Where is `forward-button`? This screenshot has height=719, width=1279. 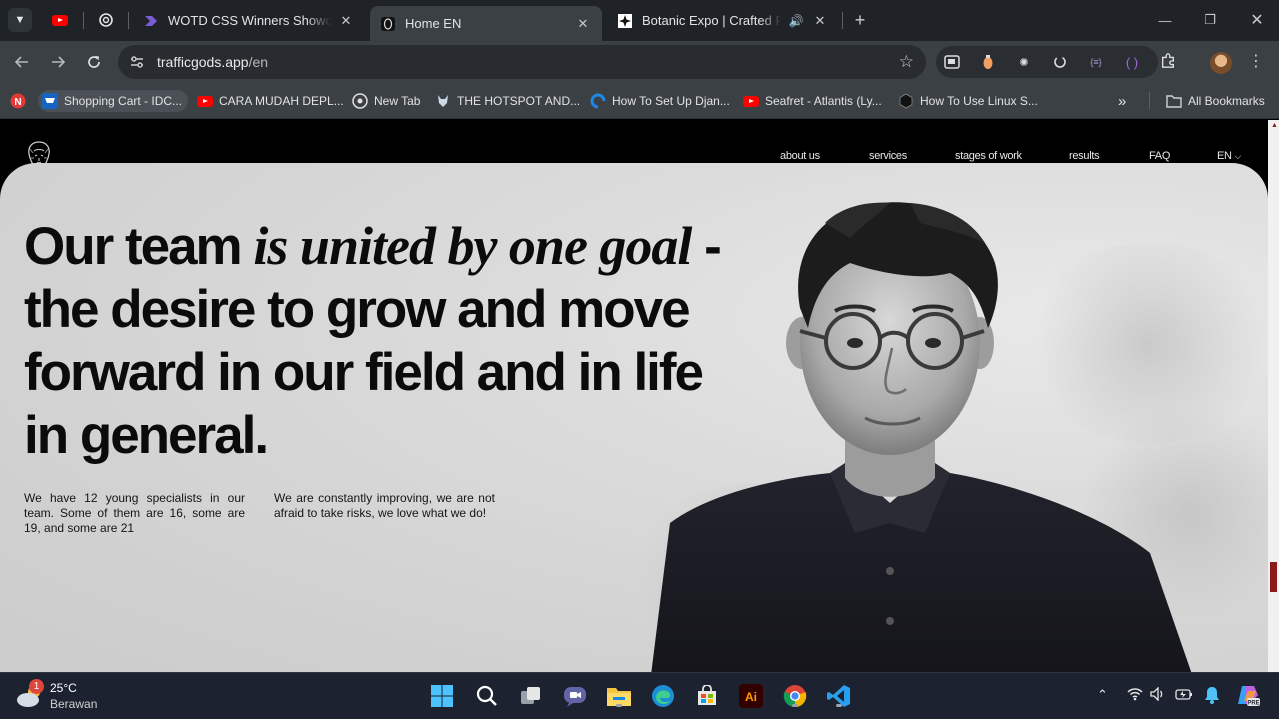 forward-button is located at coordinates (58, 62).